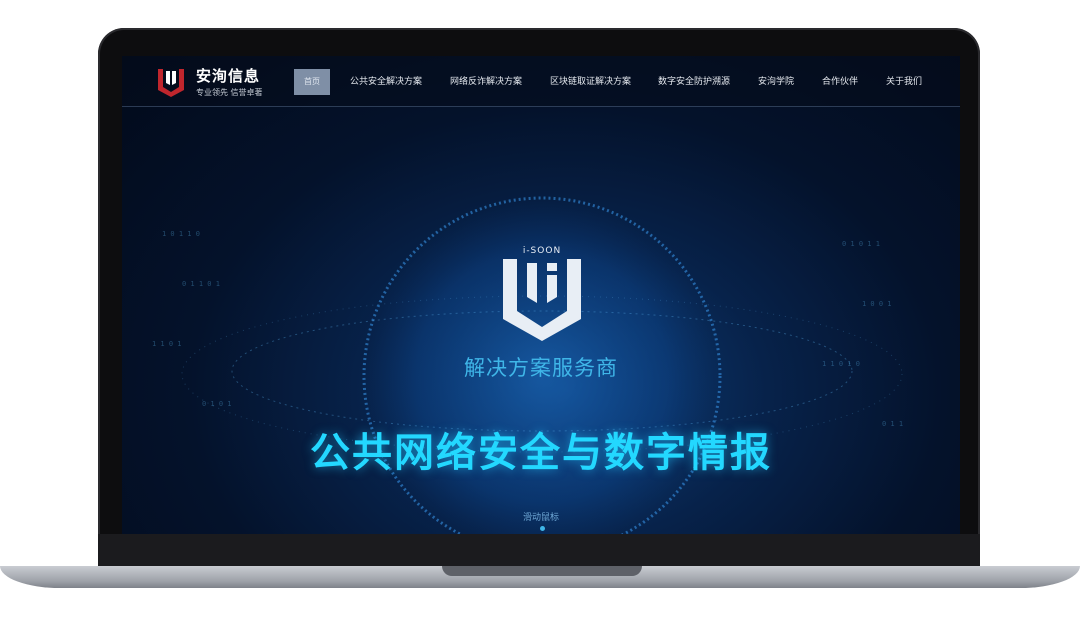 The width and height of the screenshot is (1080, 620). Describe the element at coordinates (541, 453) in the screenshot. I see `hero-title: 公共网络安全与数字情报` at that location.